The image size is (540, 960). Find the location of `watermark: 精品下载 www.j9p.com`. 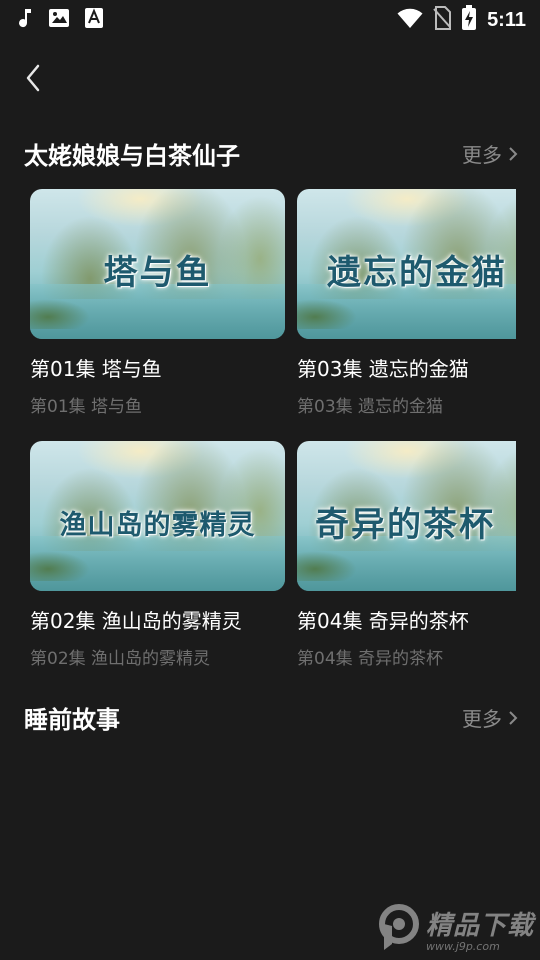

watermark: 精品下载 www.j9p.com is located at coordinates (453, 929).